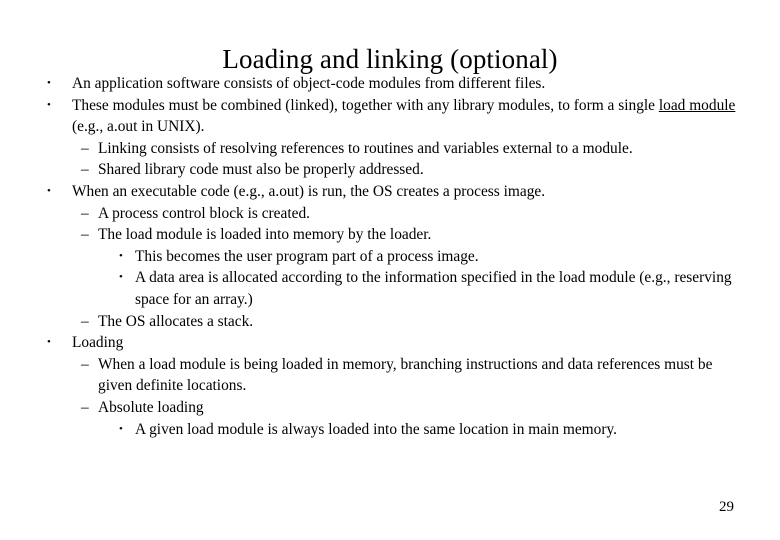 Image resolution: width=780 pixels, height=540 pixels. What do you see at coordinates (151, 407) in the screenshot?
I see `list-item-text: Absolute loading` at bounding box center [151, 407].